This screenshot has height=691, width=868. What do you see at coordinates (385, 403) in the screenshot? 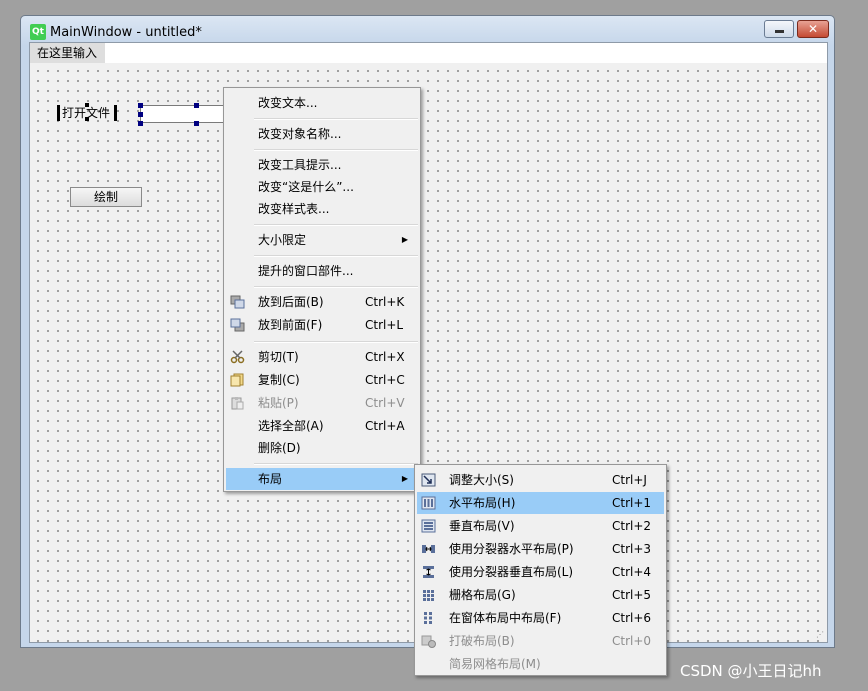
I see `menu-item-shortcut: Ctrl+V` at bounding box center [385, 403].